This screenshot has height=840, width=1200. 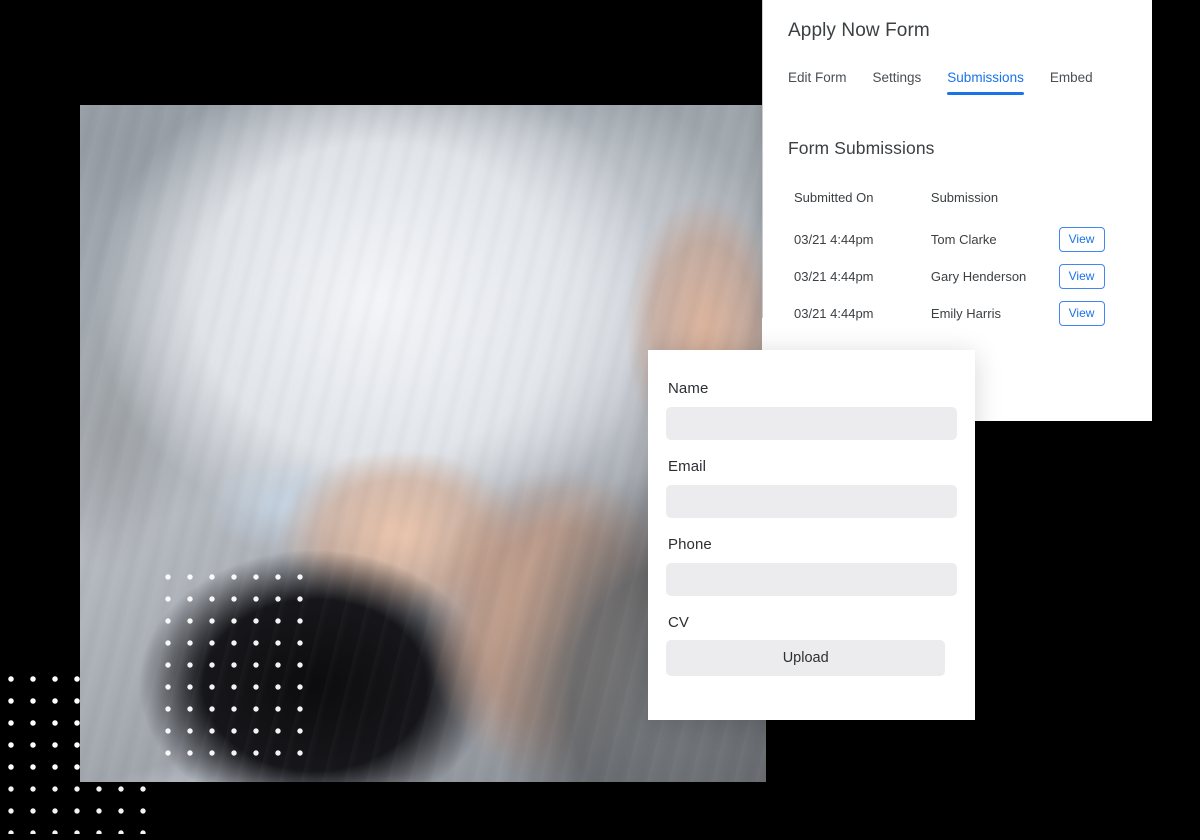 I want to click on phone-field-label: Phone, so click(x=690, y=544).